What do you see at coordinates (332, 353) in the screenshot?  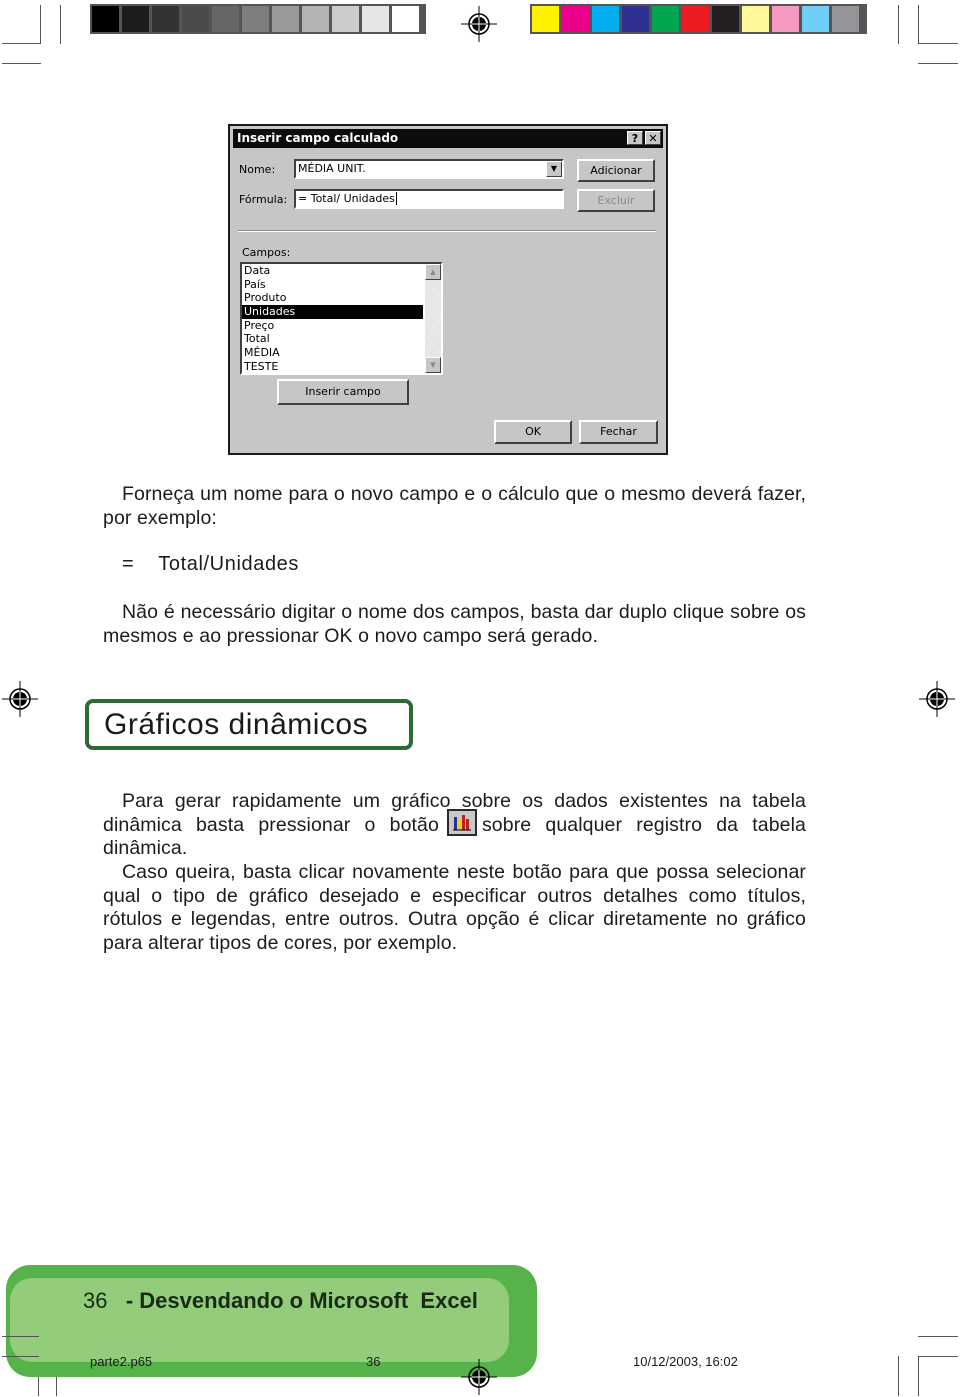 I see `field-list-item: MÉDIA` at bounding box center [332, 353].